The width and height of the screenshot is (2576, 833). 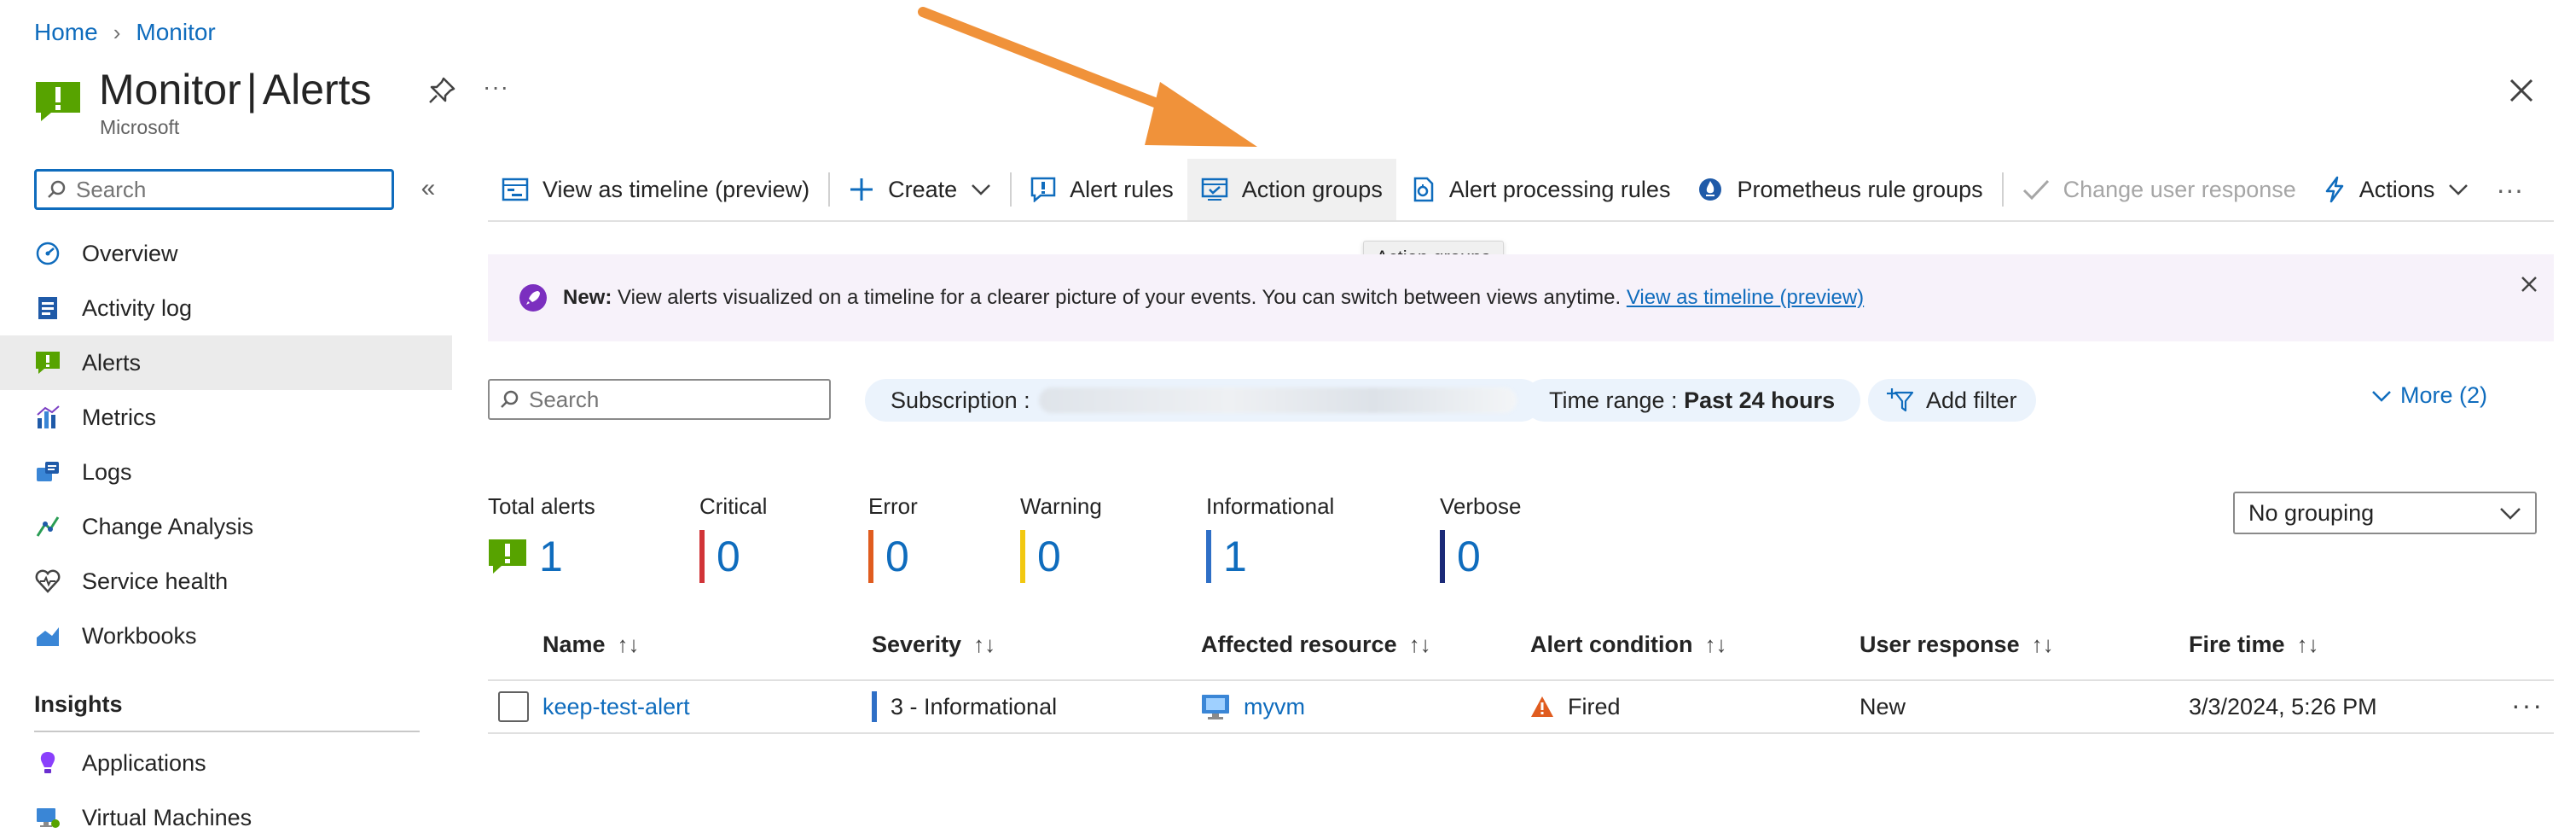 What do you see at coordinates (496, 87) in the screenshot?
I see `more-options-icon: ···` at bounding box center [496, 87].